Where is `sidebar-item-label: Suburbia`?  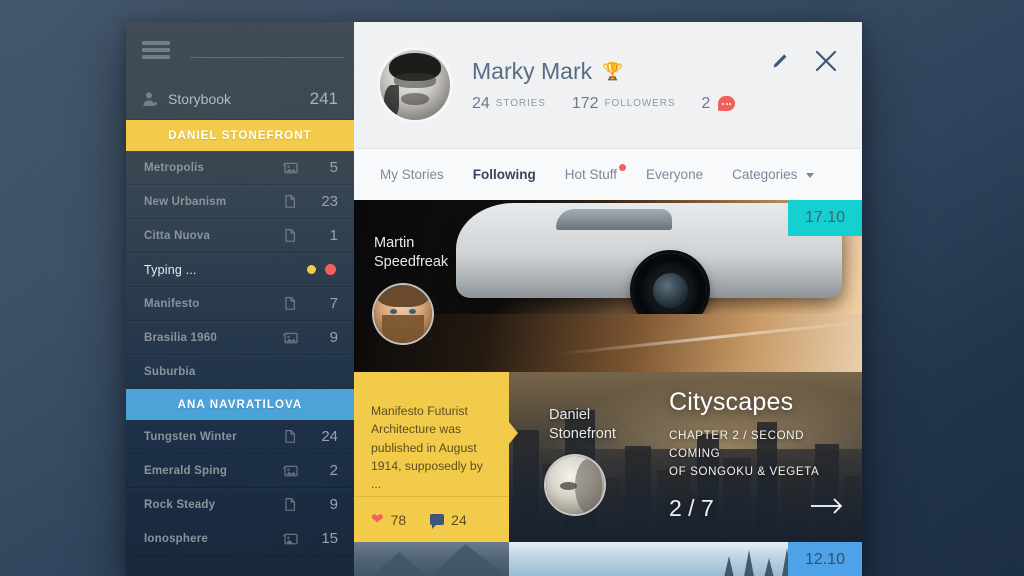
sidebar-item-label: Suburbia is located at coordinates (170, 371).